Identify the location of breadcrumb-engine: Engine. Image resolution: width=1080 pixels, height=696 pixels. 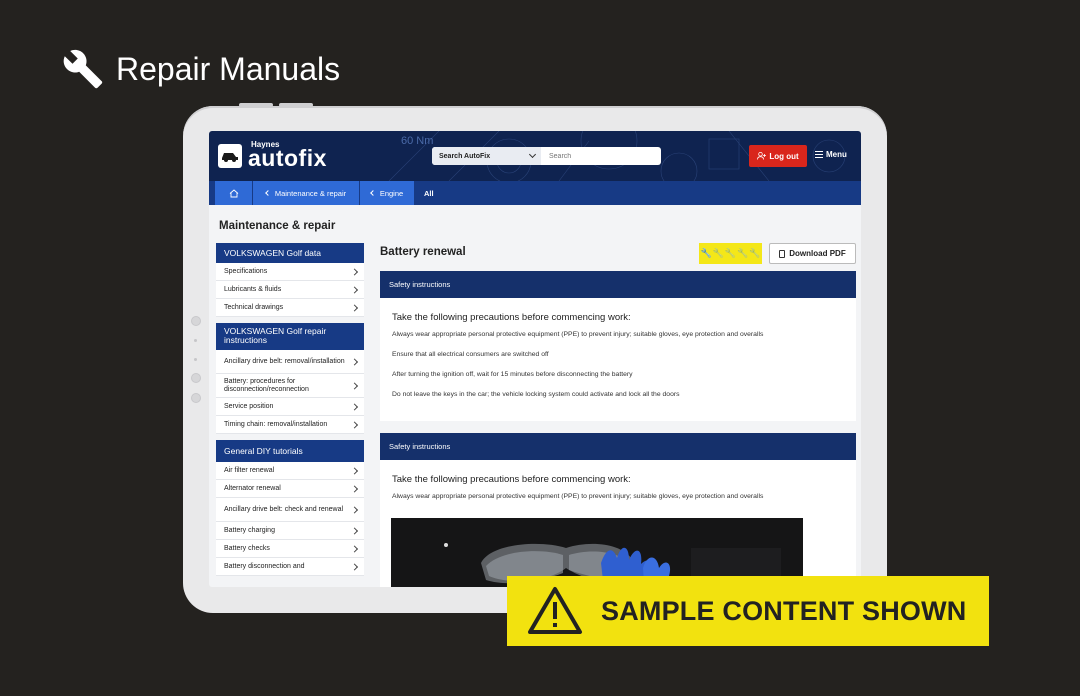
(387, 193).